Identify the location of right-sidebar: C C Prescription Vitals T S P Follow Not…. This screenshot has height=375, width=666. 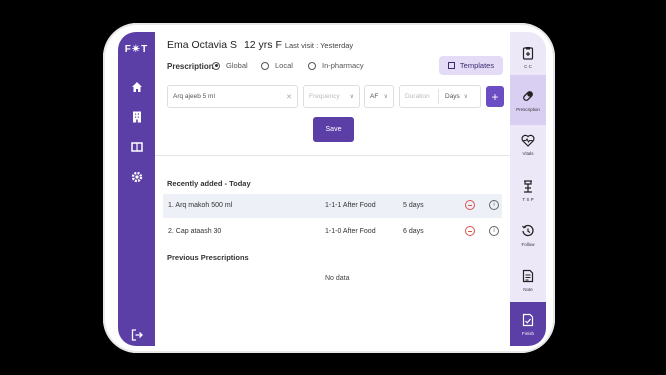
(528, 189).